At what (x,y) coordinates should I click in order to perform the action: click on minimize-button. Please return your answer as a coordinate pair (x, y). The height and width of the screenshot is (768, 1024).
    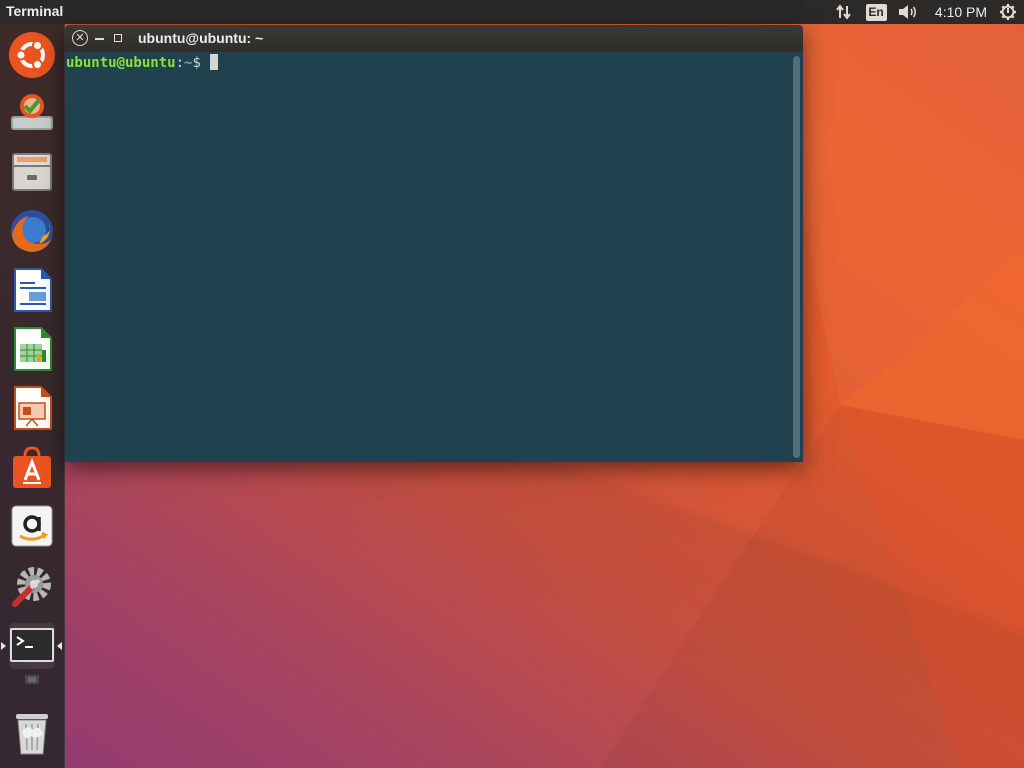
    Looking at the image, I should click on (99, 39).